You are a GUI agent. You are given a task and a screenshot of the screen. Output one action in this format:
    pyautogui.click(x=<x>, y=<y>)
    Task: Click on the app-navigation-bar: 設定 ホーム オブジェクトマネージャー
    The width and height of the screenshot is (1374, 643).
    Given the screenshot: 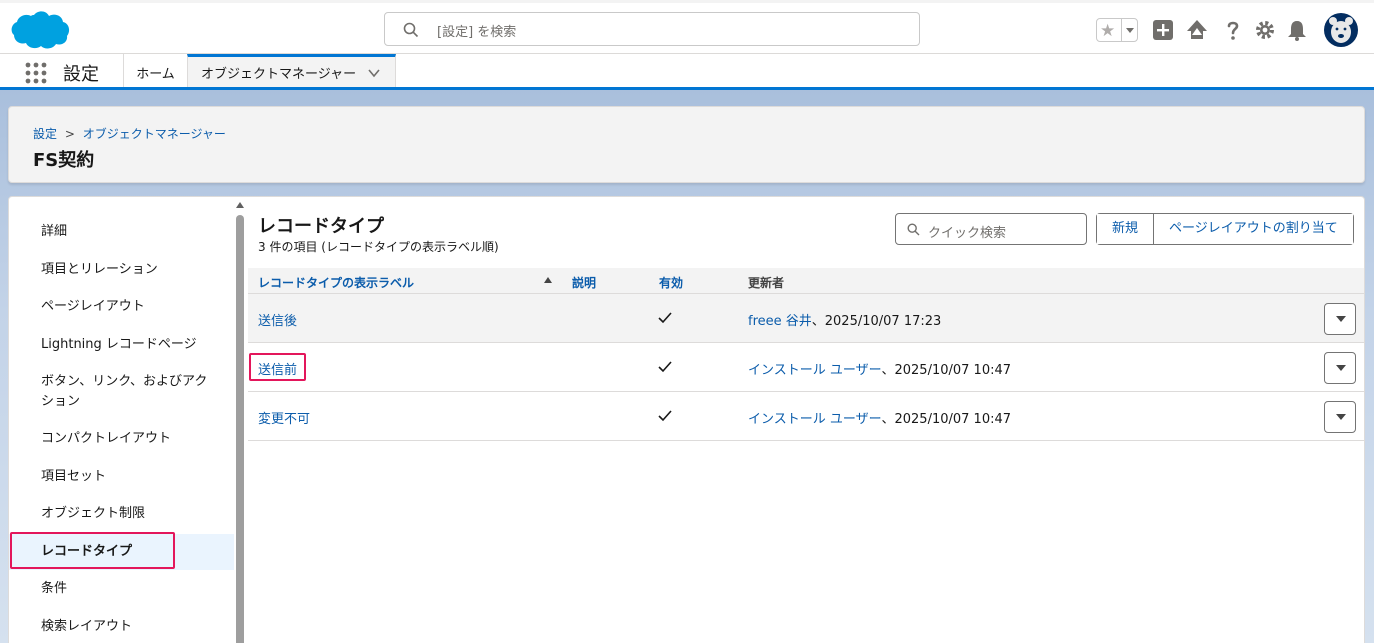 What is the action you would take?
    pyautogui.click(x=687, y=72)
    